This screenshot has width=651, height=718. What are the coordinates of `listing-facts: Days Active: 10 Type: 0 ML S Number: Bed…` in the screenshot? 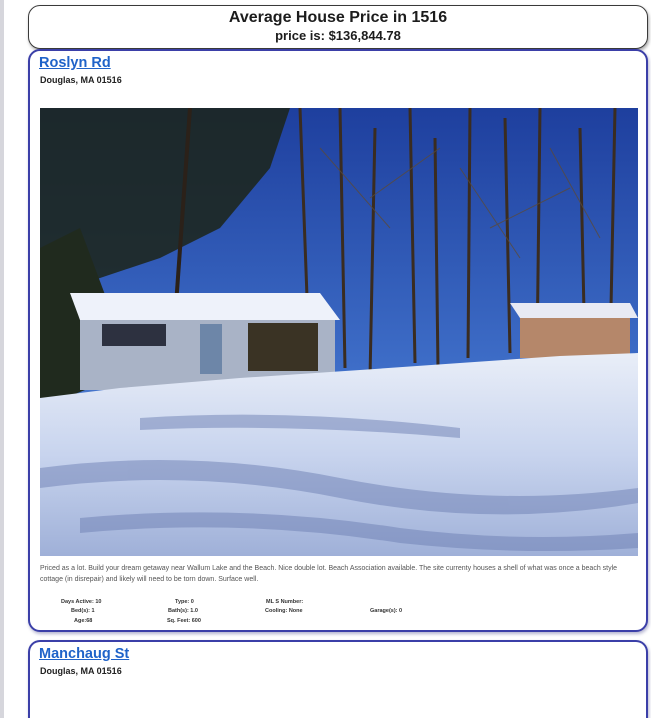 It's located at (340, 613).